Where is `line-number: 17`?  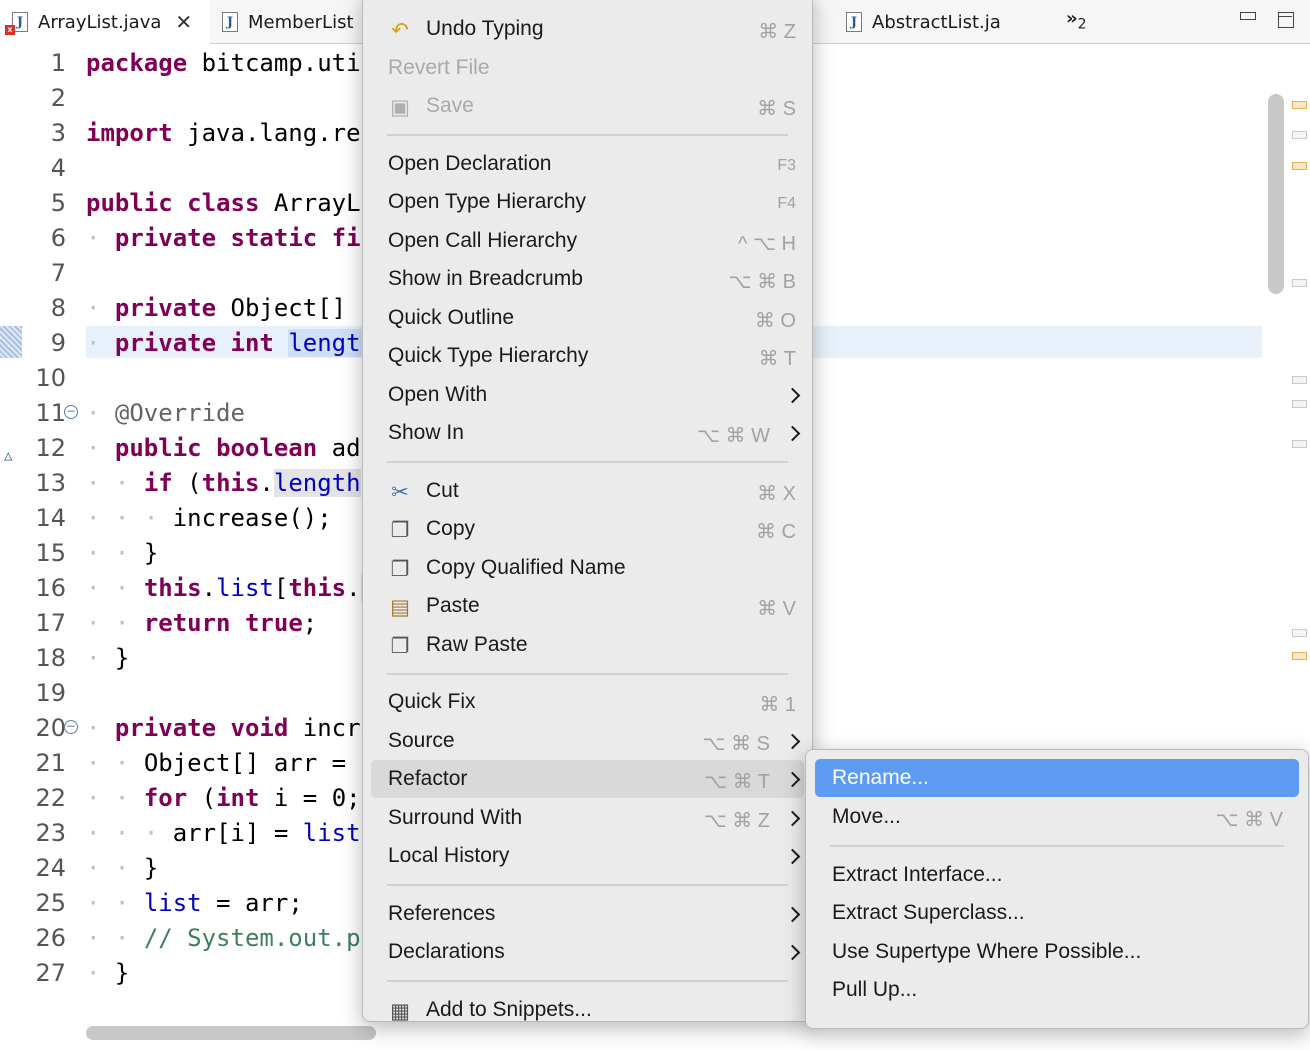
line-number: 17 is located at coordinates (50, 623).